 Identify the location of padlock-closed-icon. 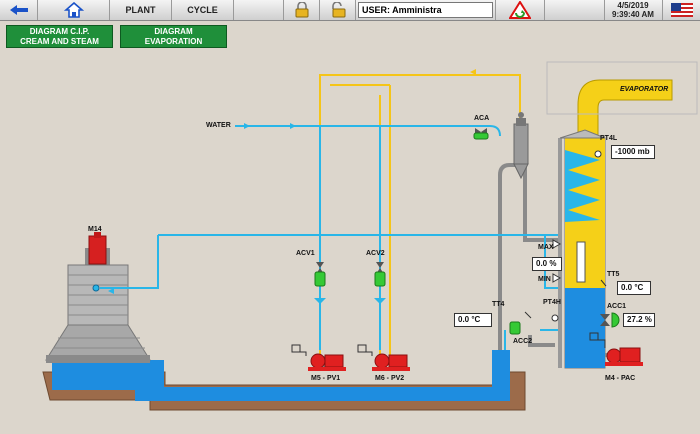
(301, 10).